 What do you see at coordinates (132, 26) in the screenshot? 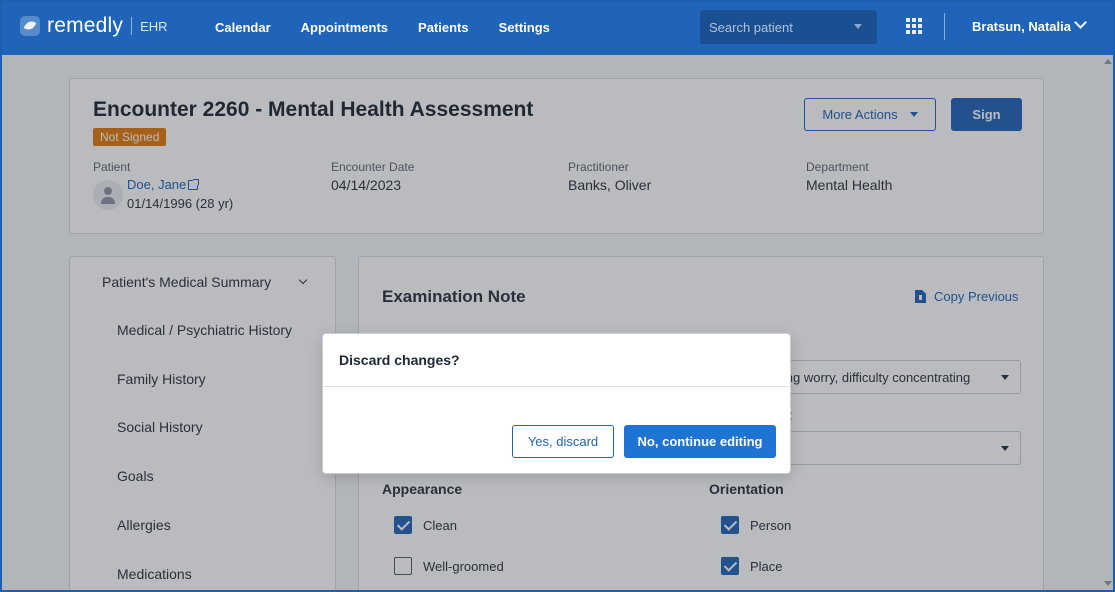
I see `logo-divider` at bounding box center [132, 26].